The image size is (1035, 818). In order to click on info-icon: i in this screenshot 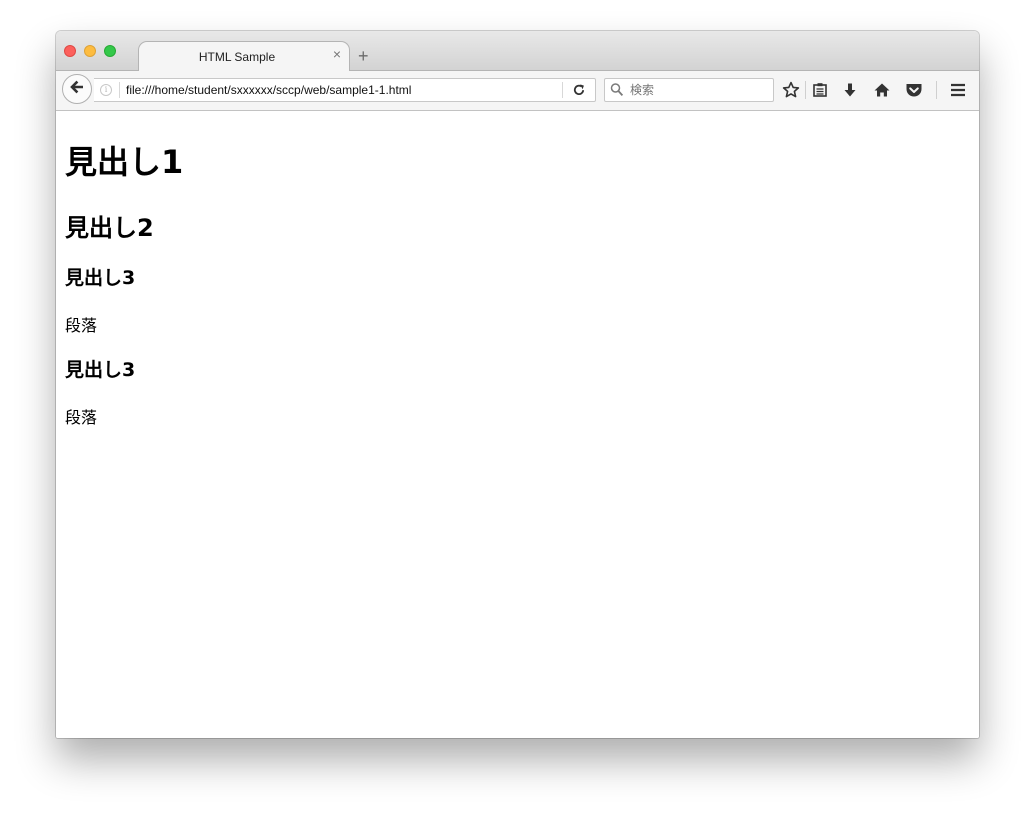, I will do `click(106, 90)`.